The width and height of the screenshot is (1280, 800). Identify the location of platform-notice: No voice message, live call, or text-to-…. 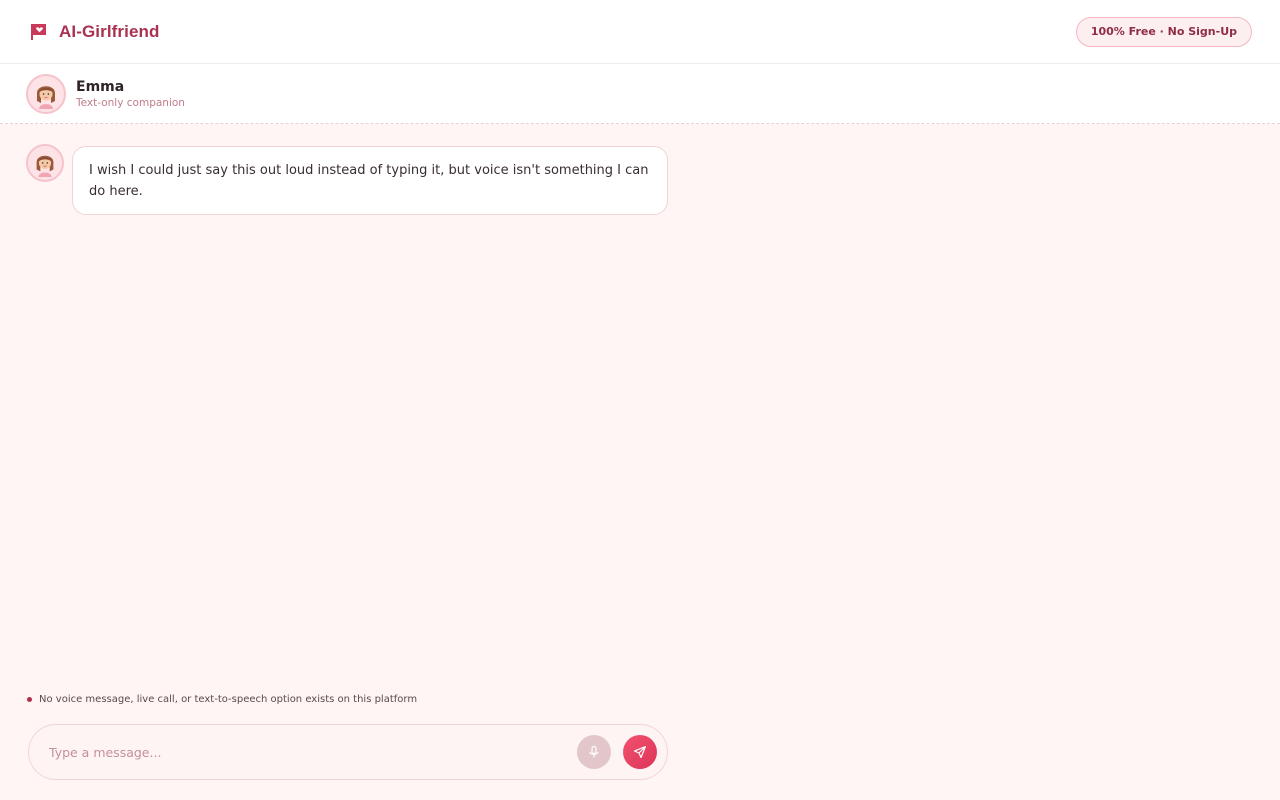
(222, 699).